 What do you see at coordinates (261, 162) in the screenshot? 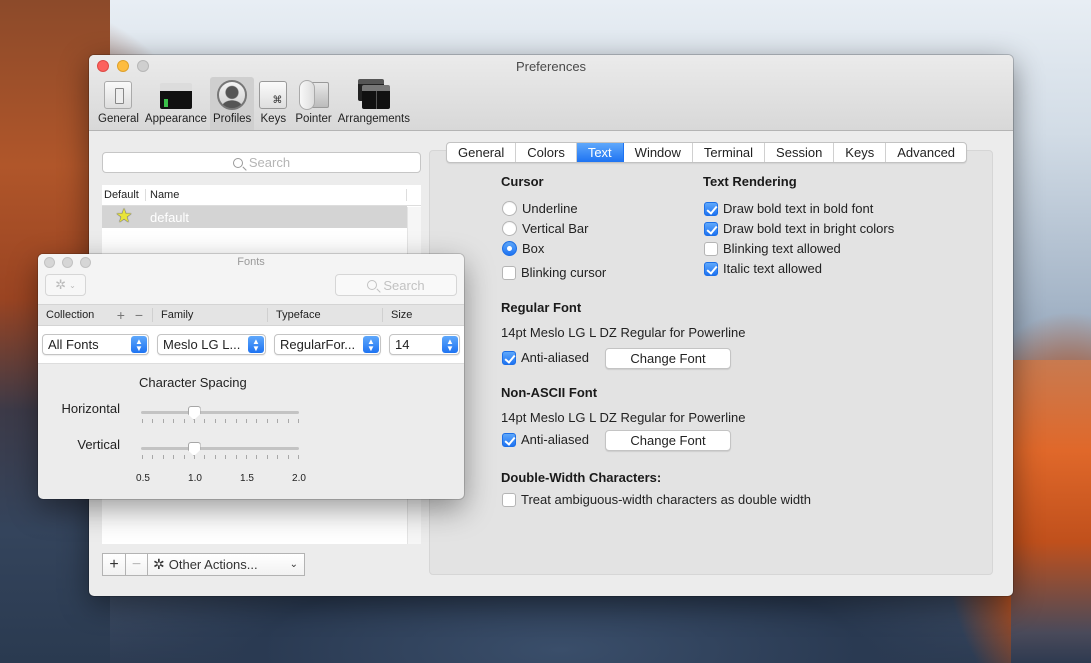
I see `profiles-search-input: Search` at bounding box center [261, 162].